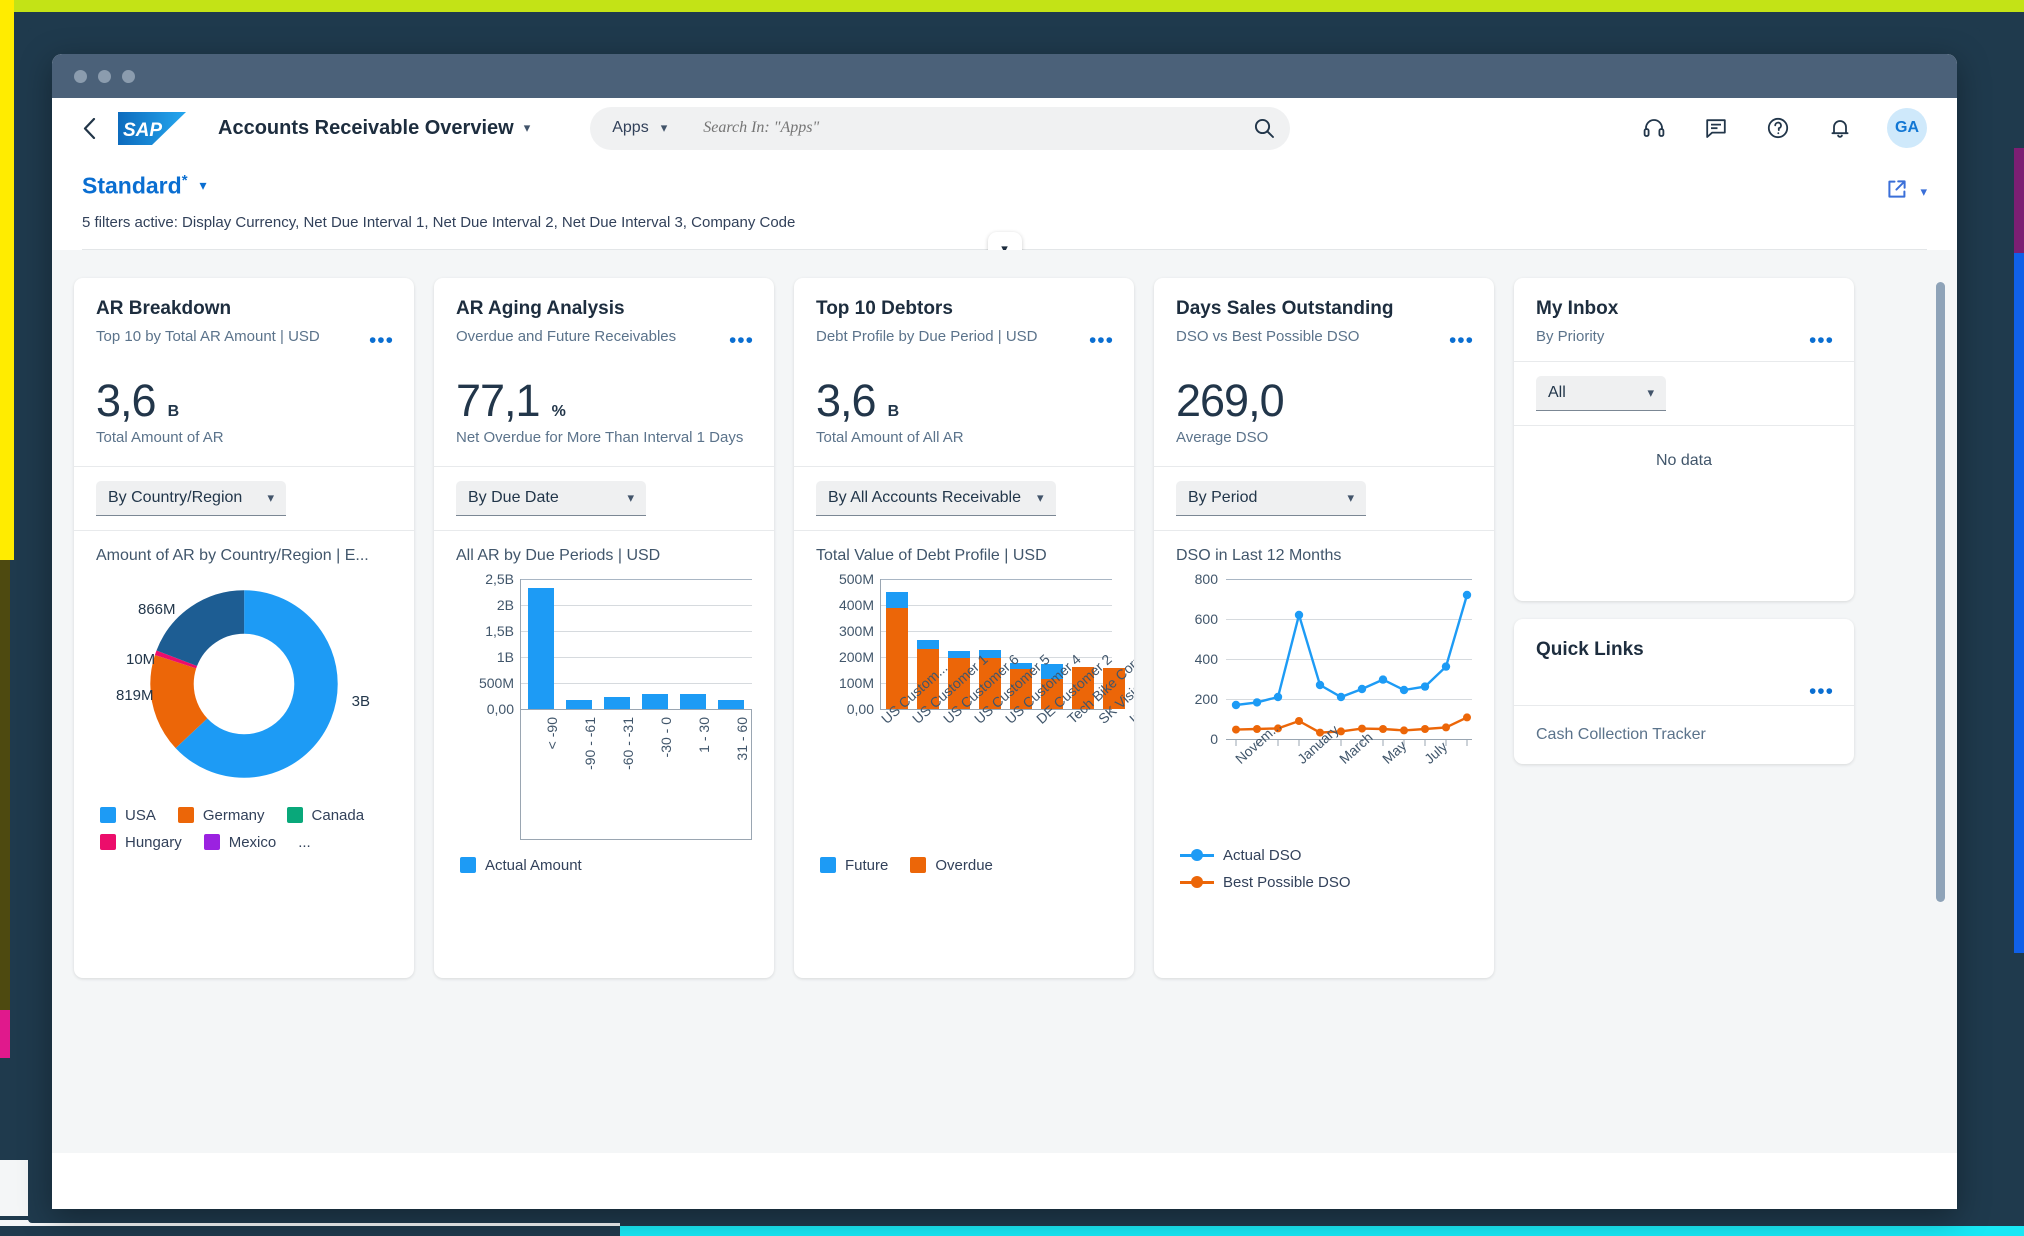 This screenshot has width=2024, height=1236. I want to click on legend-item: Hungary, so click(141, 842).